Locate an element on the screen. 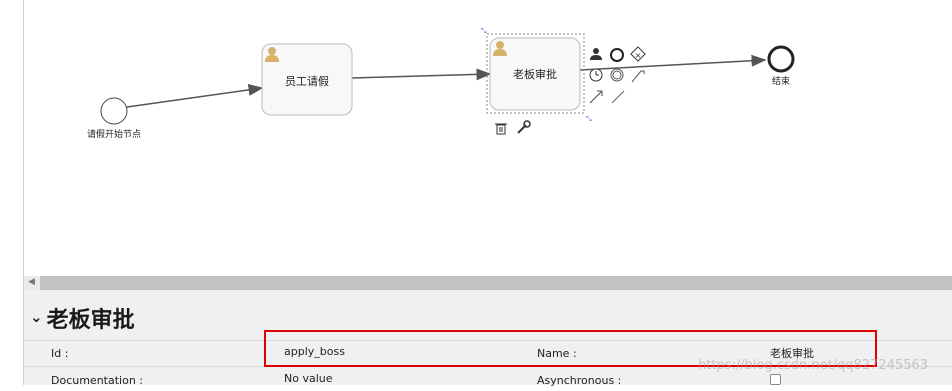 The image size is (952, 391). watermark: https://blog.csdn.net/qq827245563 is located at coordinates (813, 365).